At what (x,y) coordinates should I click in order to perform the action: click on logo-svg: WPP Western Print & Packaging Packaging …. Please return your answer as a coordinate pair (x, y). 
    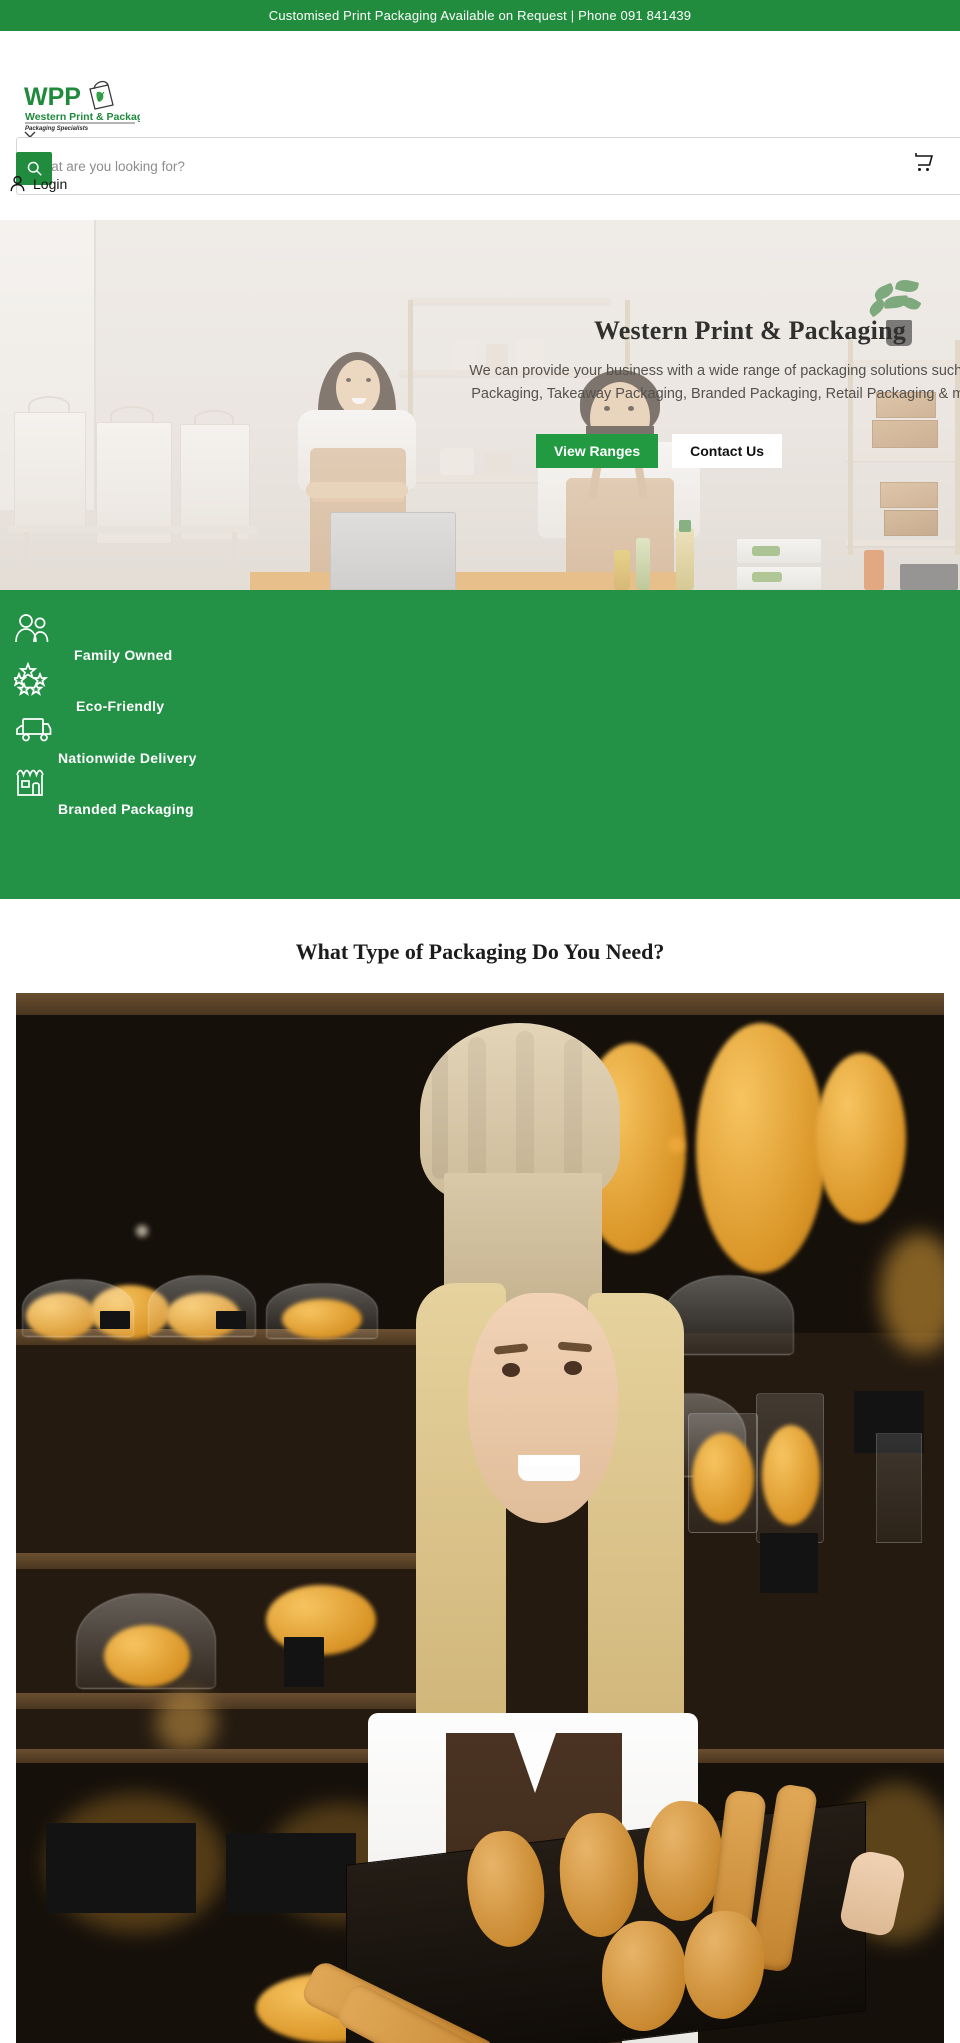
    Looking at the image, I should click on (82, 106).